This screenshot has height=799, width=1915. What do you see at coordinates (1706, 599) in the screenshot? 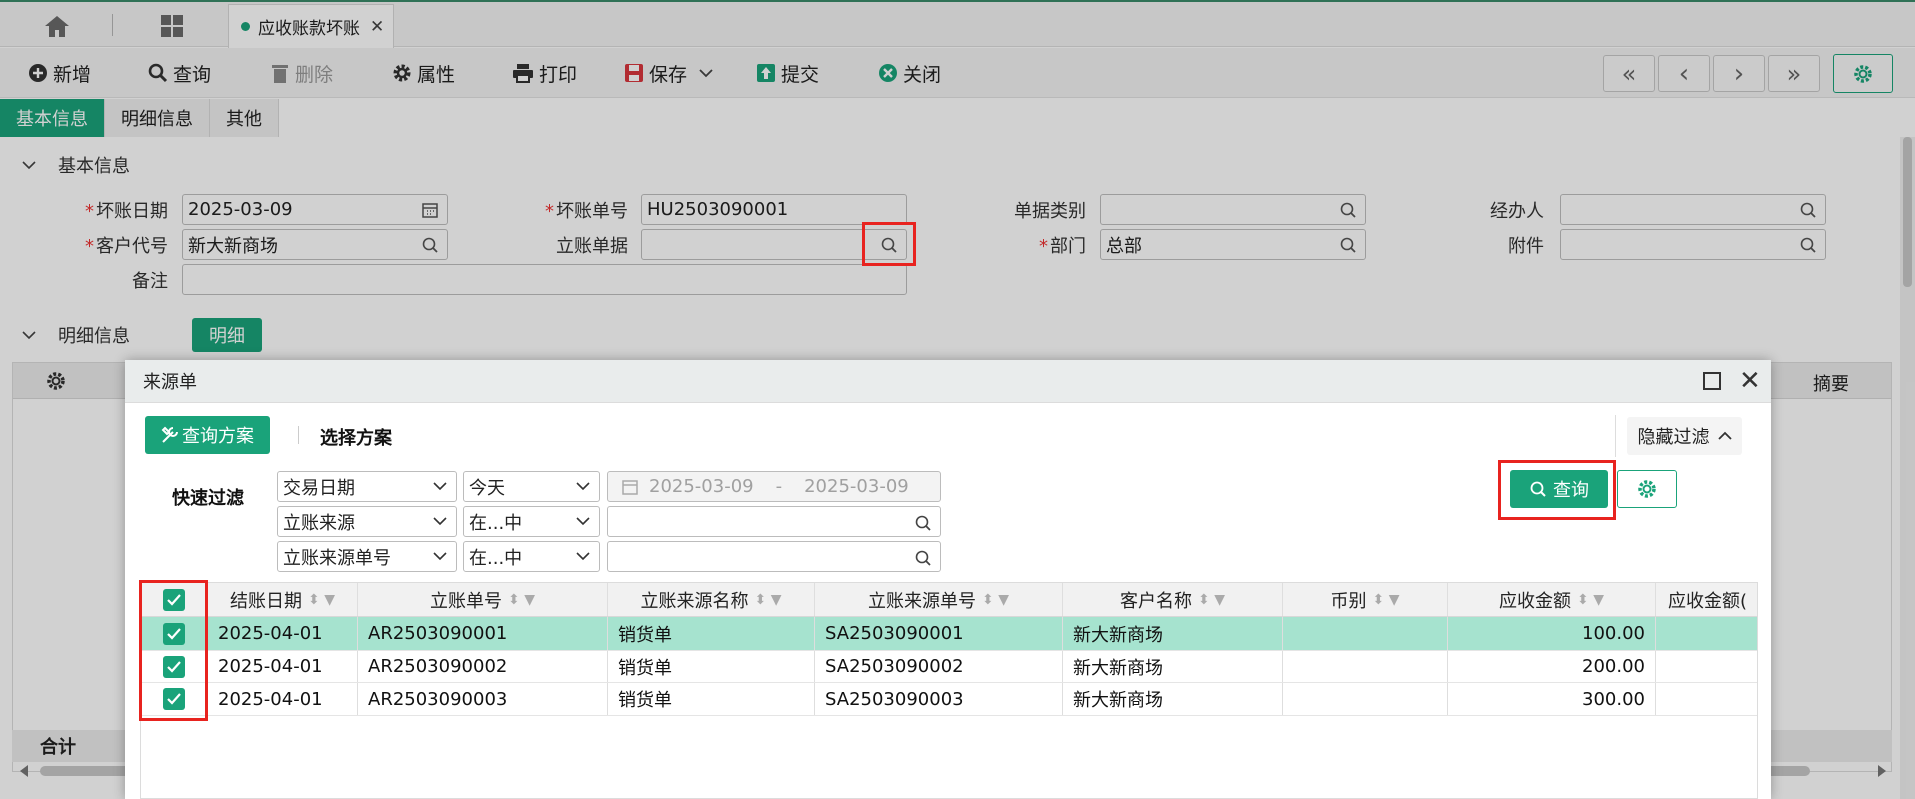
I see `col-amount-2: 应收金额(` at bounding box center [1706, 599].